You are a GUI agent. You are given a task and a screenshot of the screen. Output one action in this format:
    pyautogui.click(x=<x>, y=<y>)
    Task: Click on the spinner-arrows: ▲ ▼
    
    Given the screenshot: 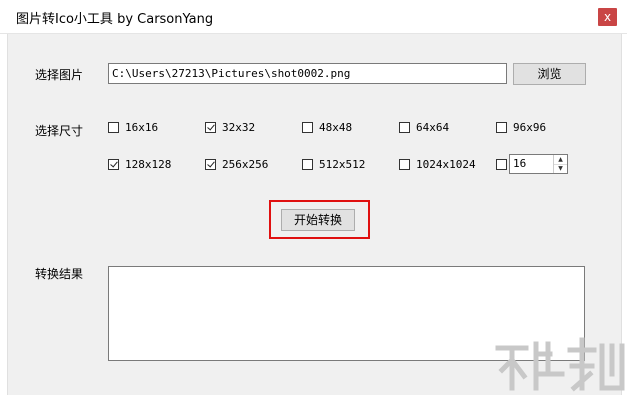 What is the action you would take?
    pyautogui.click(x=560, y=164)
    